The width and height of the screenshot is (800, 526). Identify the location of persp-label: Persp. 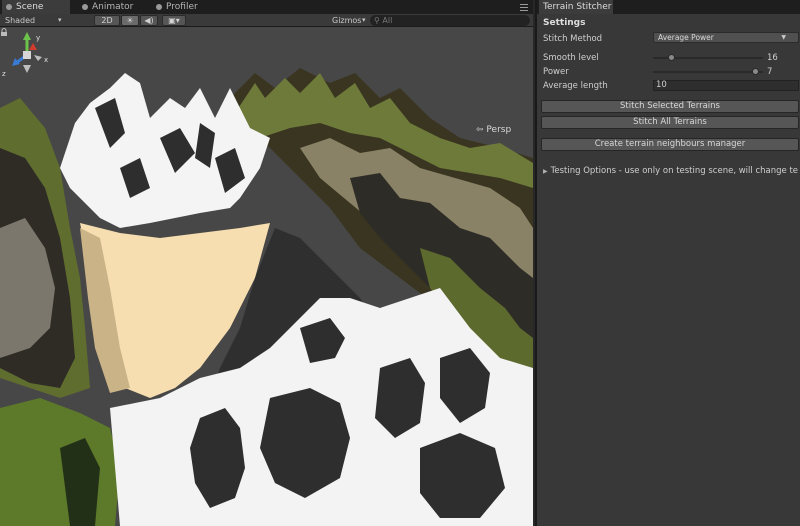
(499, 130).